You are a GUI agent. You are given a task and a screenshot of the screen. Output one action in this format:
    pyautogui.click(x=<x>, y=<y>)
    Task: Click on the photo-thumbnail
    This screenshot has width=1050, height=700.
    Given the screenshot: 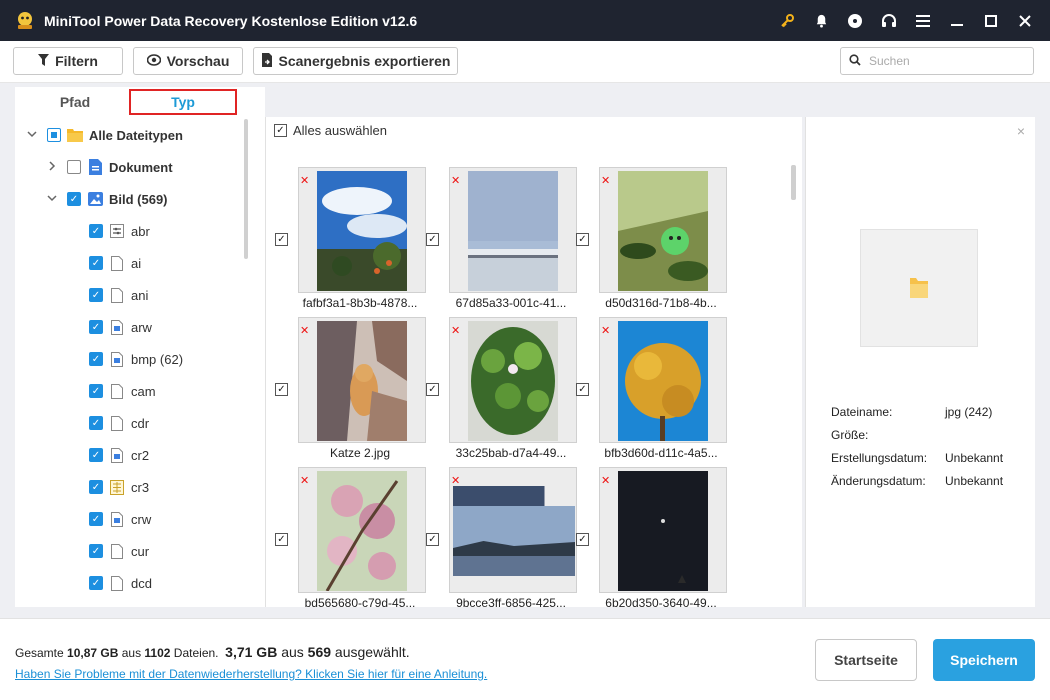 What is the action you would take?
    pyautogui.click(x=362, y=531)
    